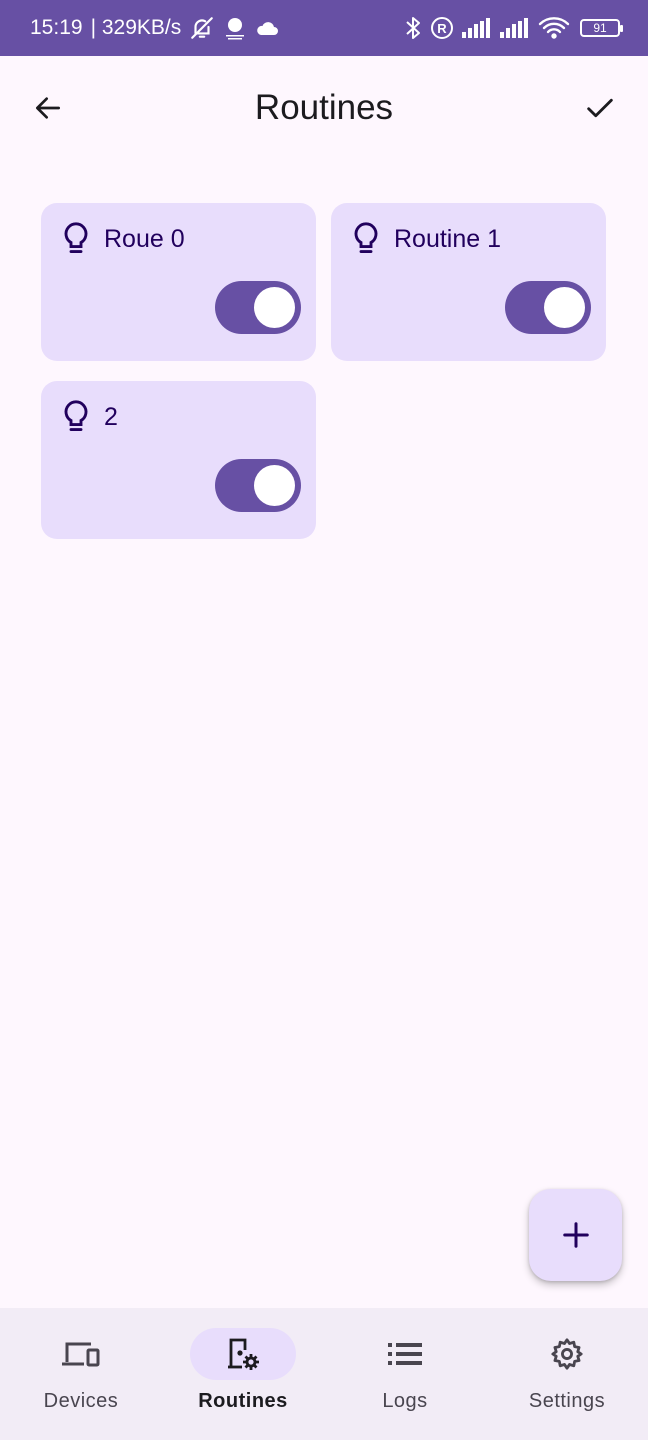 The width and height of the screenshot is (648, 1440). I want to click on routine-card: Roue 0, so click(178, 282).